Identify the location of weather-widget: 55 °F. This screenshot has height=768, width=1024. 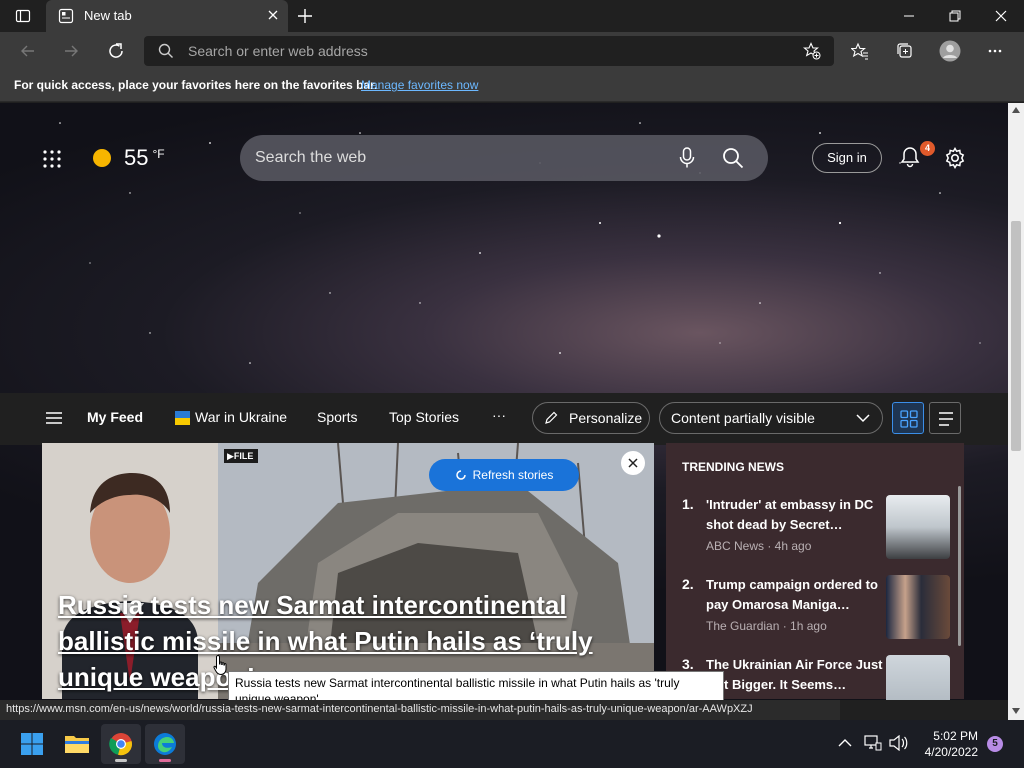
(128, 158).